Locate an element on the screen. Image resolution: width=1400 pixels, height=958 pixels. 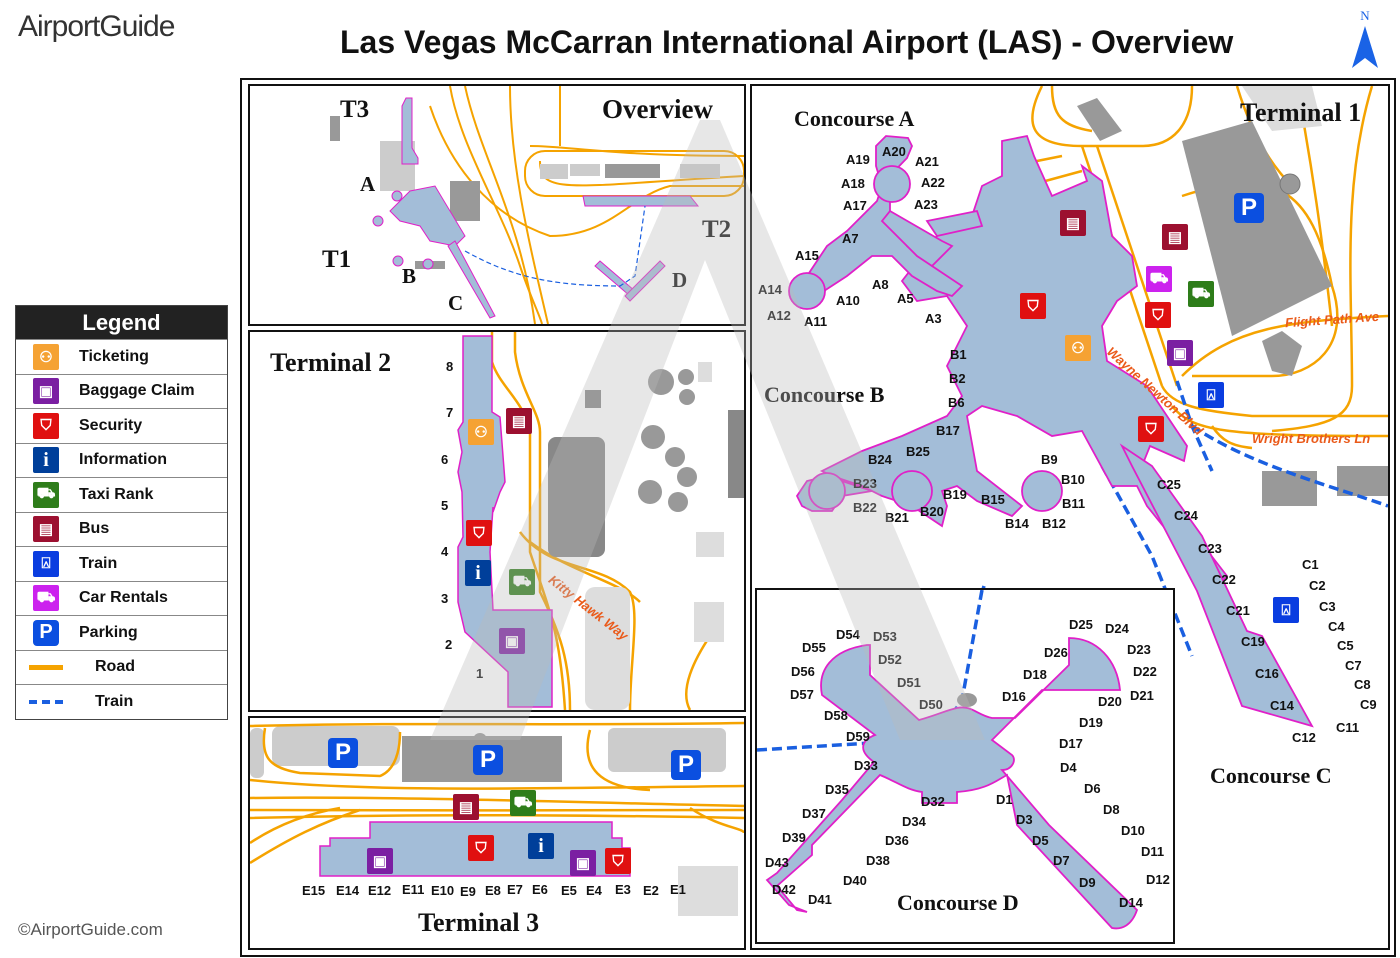
overview-title: Overview is located at coordinates (657, 109).